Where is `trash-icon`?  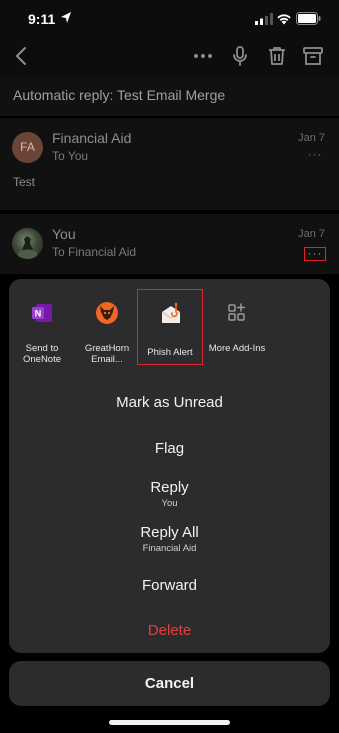
trash-icon is located at coordinates (277, 56).